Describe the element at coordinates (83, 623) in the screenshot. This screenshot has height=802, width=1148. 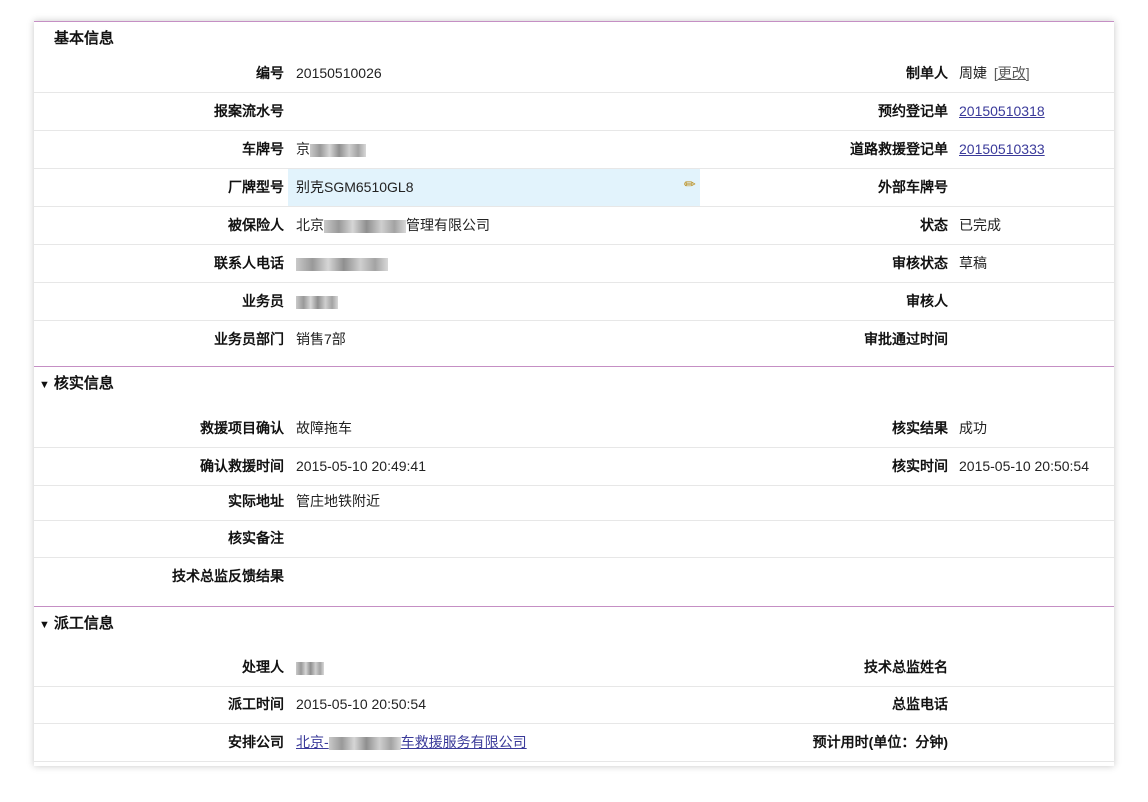
I see `section-dispatch-title: 派工信息` at that location.